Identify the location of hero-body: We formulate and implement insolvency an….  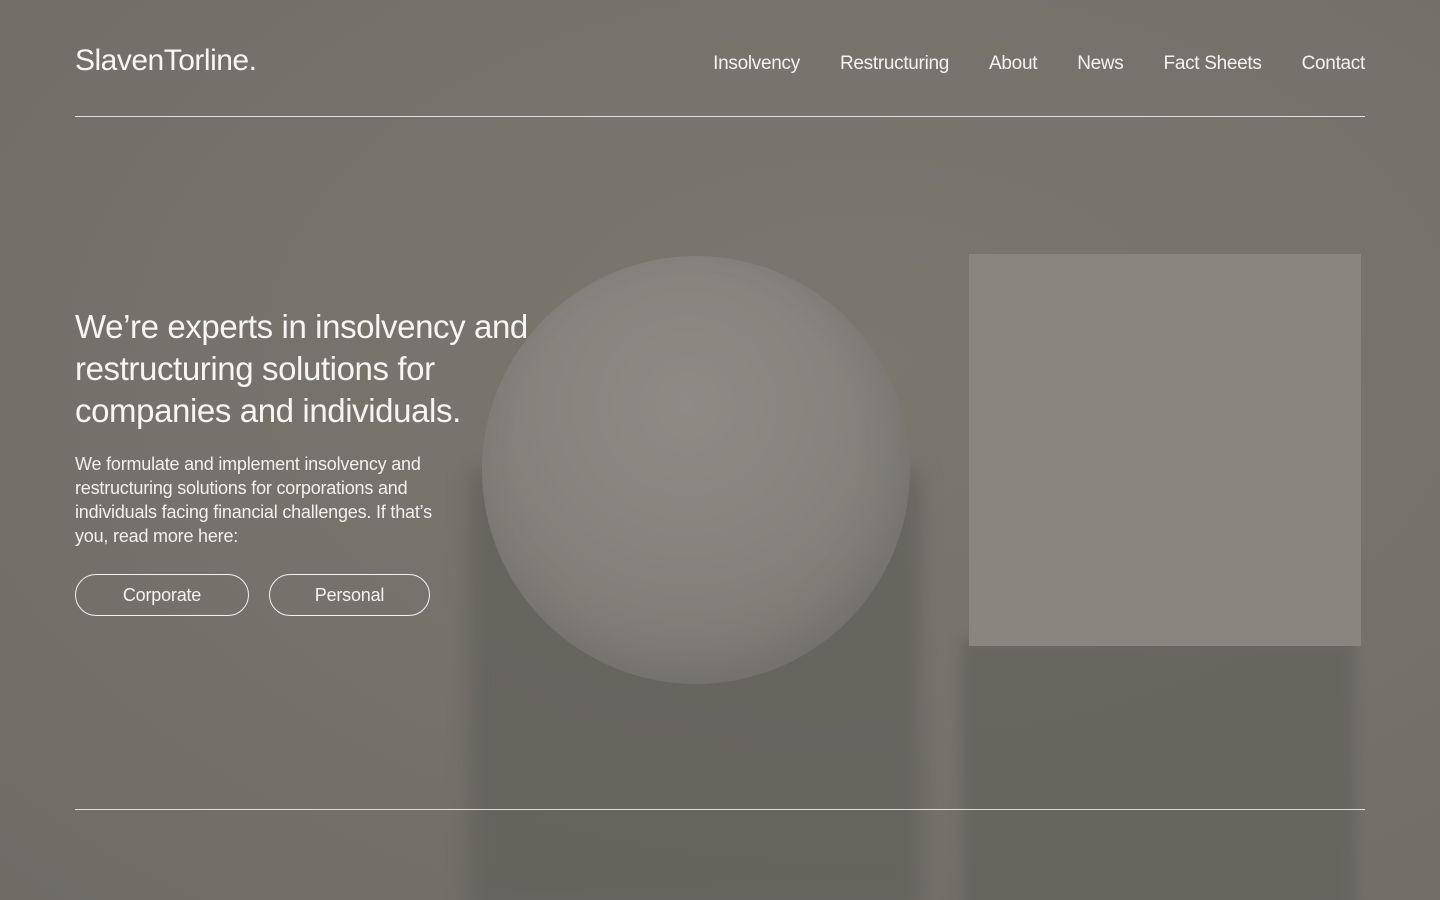
(253, 500).